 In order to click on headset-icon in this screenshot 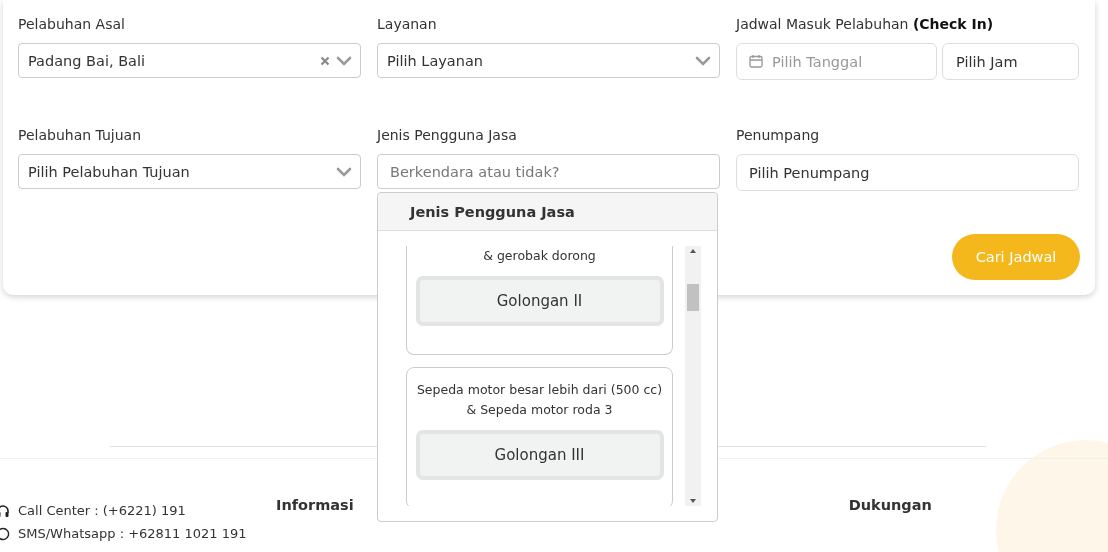, I will do `click(5, 510)`.